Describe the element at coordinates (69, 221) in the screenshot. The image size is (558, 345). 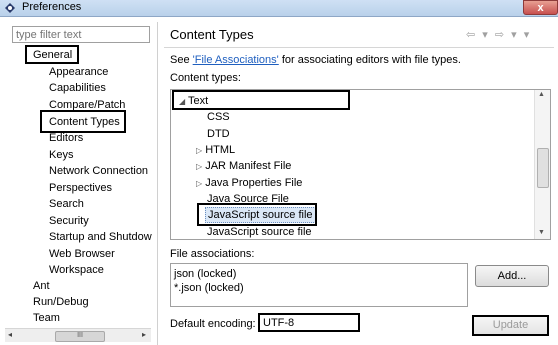
I see `tree-item-security: Security` at that location.